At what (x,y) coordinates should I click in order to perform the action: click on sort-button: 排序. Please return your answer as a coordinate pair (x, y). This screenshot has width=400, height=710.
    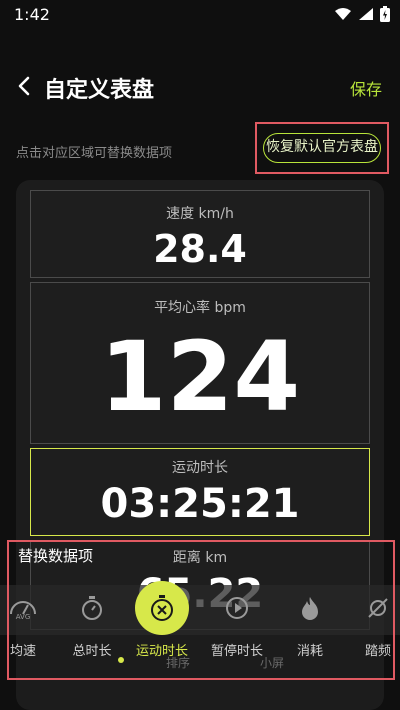
    Looking at the image, I should click on (178, 662).